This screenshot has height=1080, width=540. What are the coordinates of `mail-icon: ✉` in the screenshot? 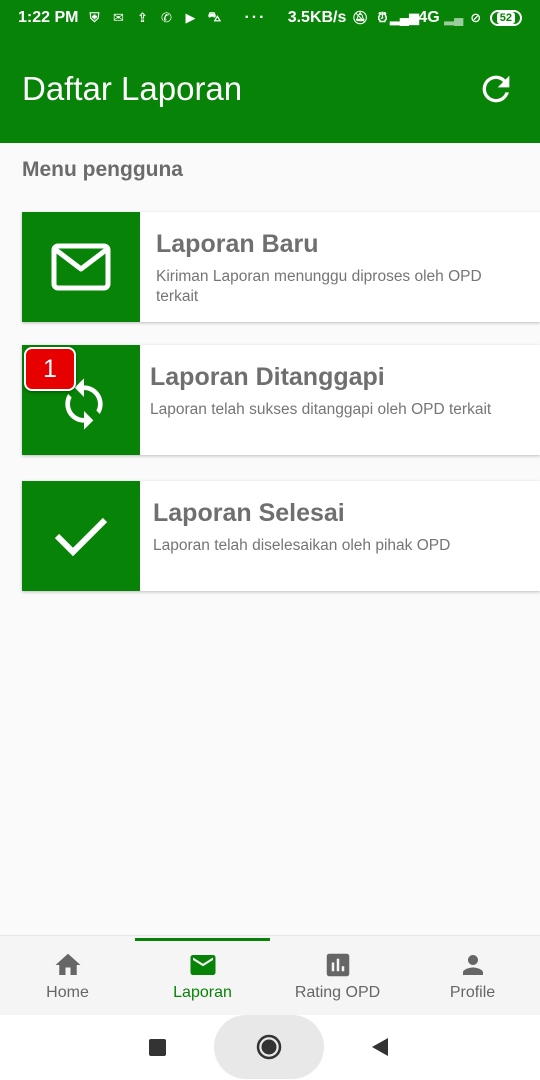 It's located at (118, 17).